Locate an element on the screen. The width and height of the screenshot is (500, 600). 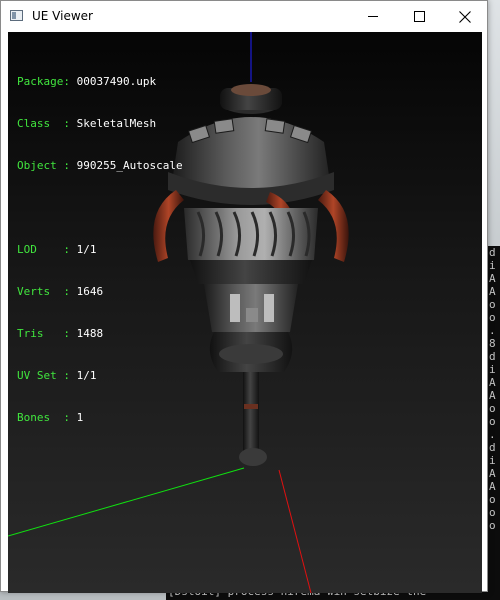
package-label: Package: is located at coordinates (43, 81).